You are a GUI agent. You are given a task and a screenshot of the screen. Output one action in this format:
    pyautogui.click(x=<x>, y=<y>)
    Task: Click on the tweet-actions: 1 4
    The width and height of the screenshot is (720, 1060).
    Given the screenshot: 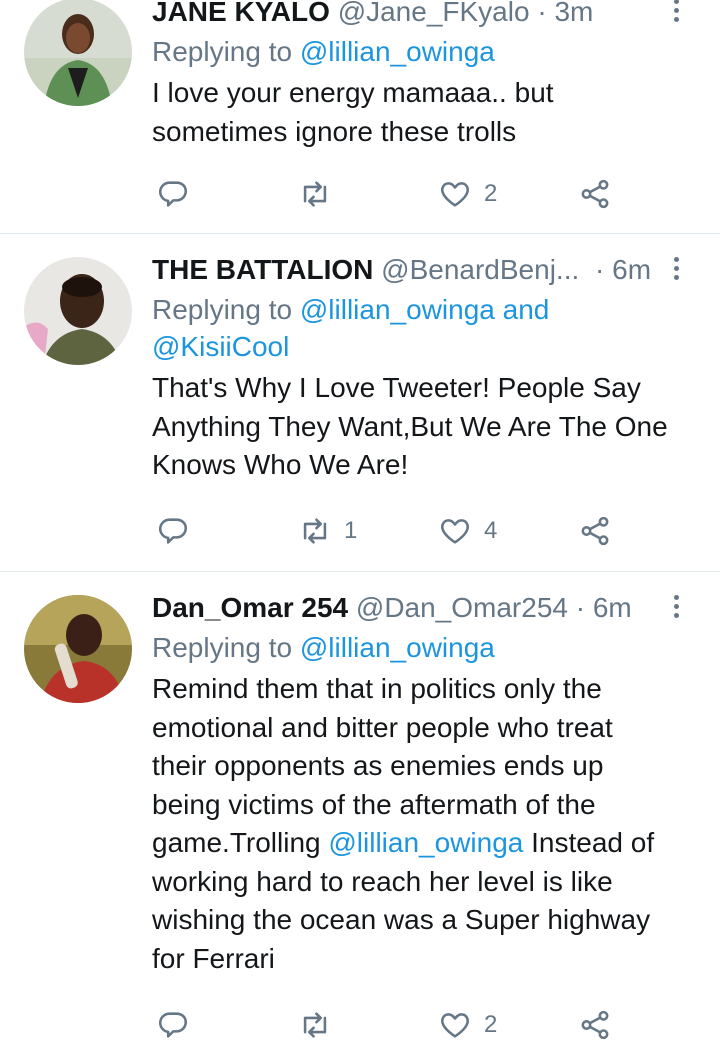 What is the action you would take?
    pyautogui.click(x=392, y=531)
    